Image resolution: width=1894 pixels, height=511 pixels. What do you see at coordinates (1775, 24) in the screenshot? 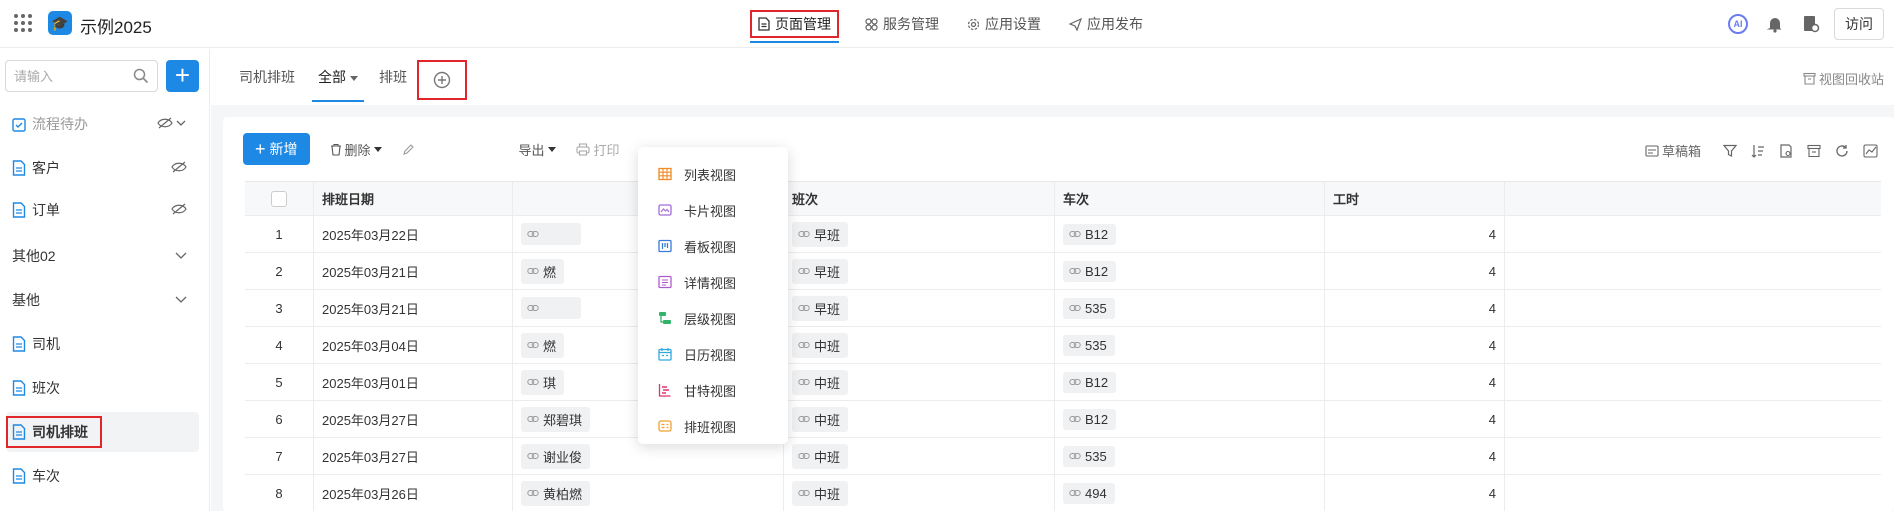
I see `bell-icon` at bounding box center [1775, 24].